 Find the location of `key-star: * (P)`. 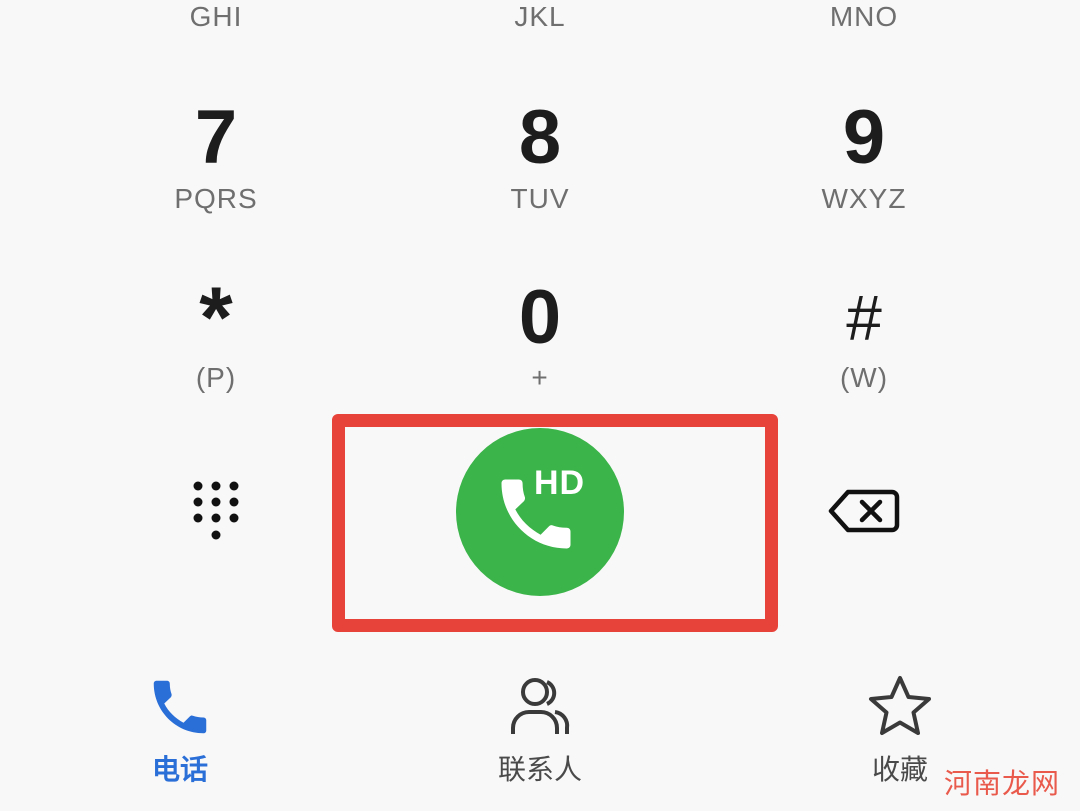

key-star: * (P) is located at coordinates (216, 331).